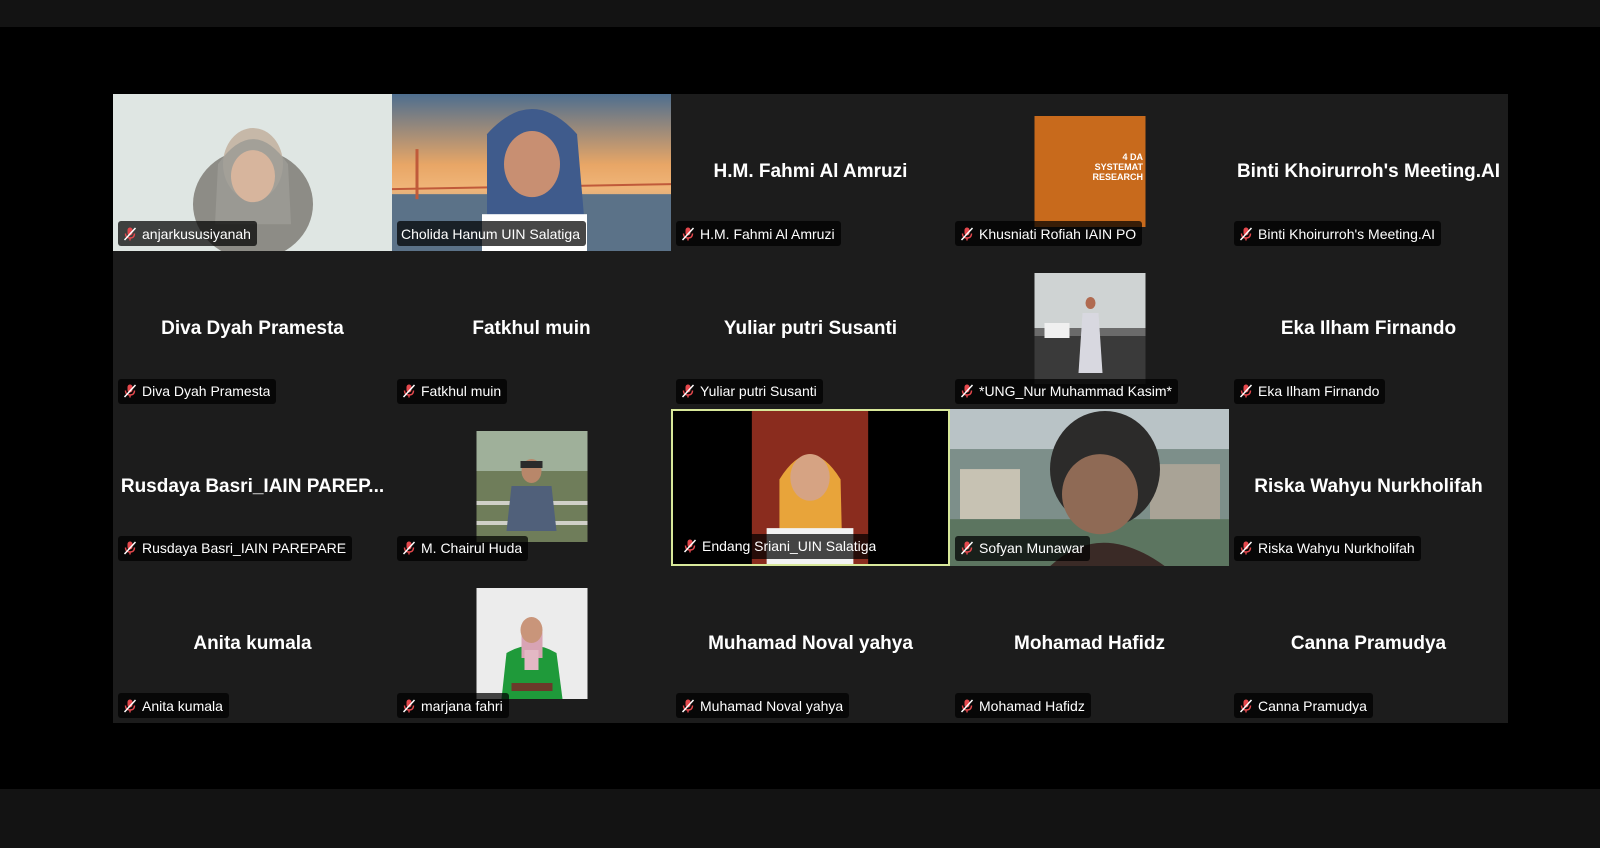 This screenshot has height=848, width=1600. I want to click on participant-tile: Cholida Hanum UIN Salatiga, so click(531, 173).